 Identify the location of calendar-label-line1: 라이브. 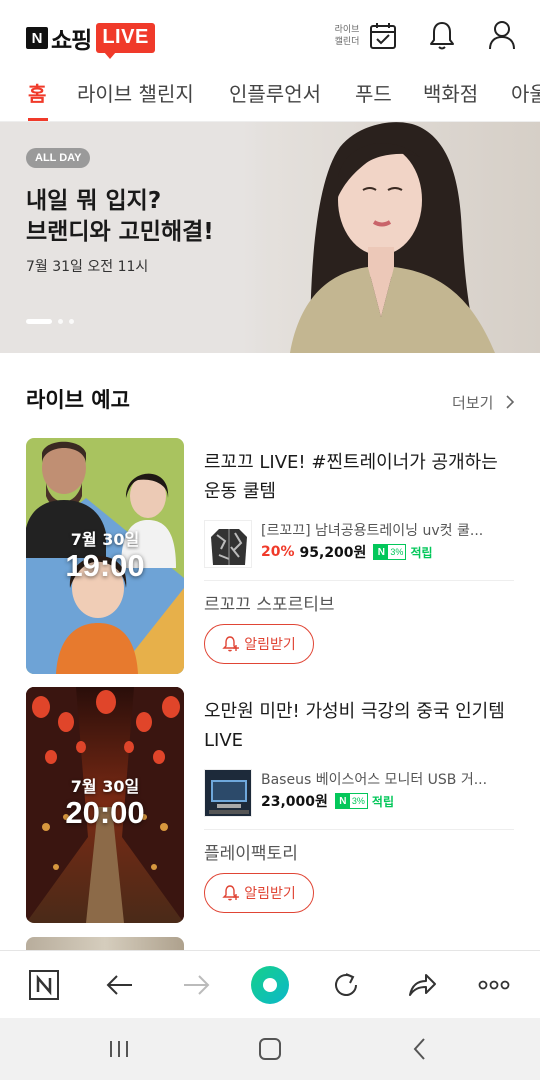
(347, 30).